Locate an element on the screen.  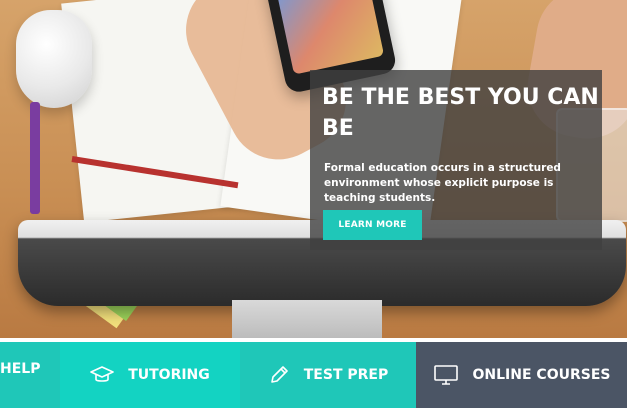
learn-more-button: LEARN MORE is located at coordinates (372, 225).